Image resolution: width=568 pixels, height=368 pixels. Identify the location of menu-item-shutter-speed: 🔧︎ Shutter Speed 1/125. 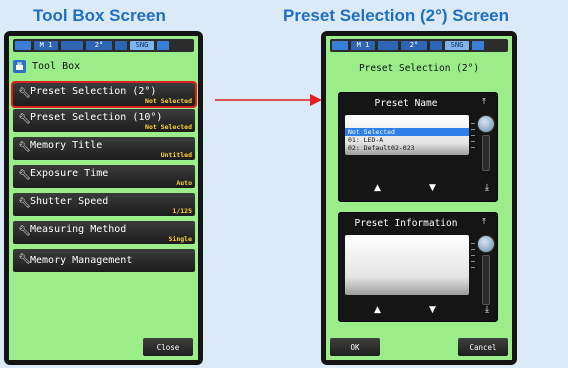
(104, 204).